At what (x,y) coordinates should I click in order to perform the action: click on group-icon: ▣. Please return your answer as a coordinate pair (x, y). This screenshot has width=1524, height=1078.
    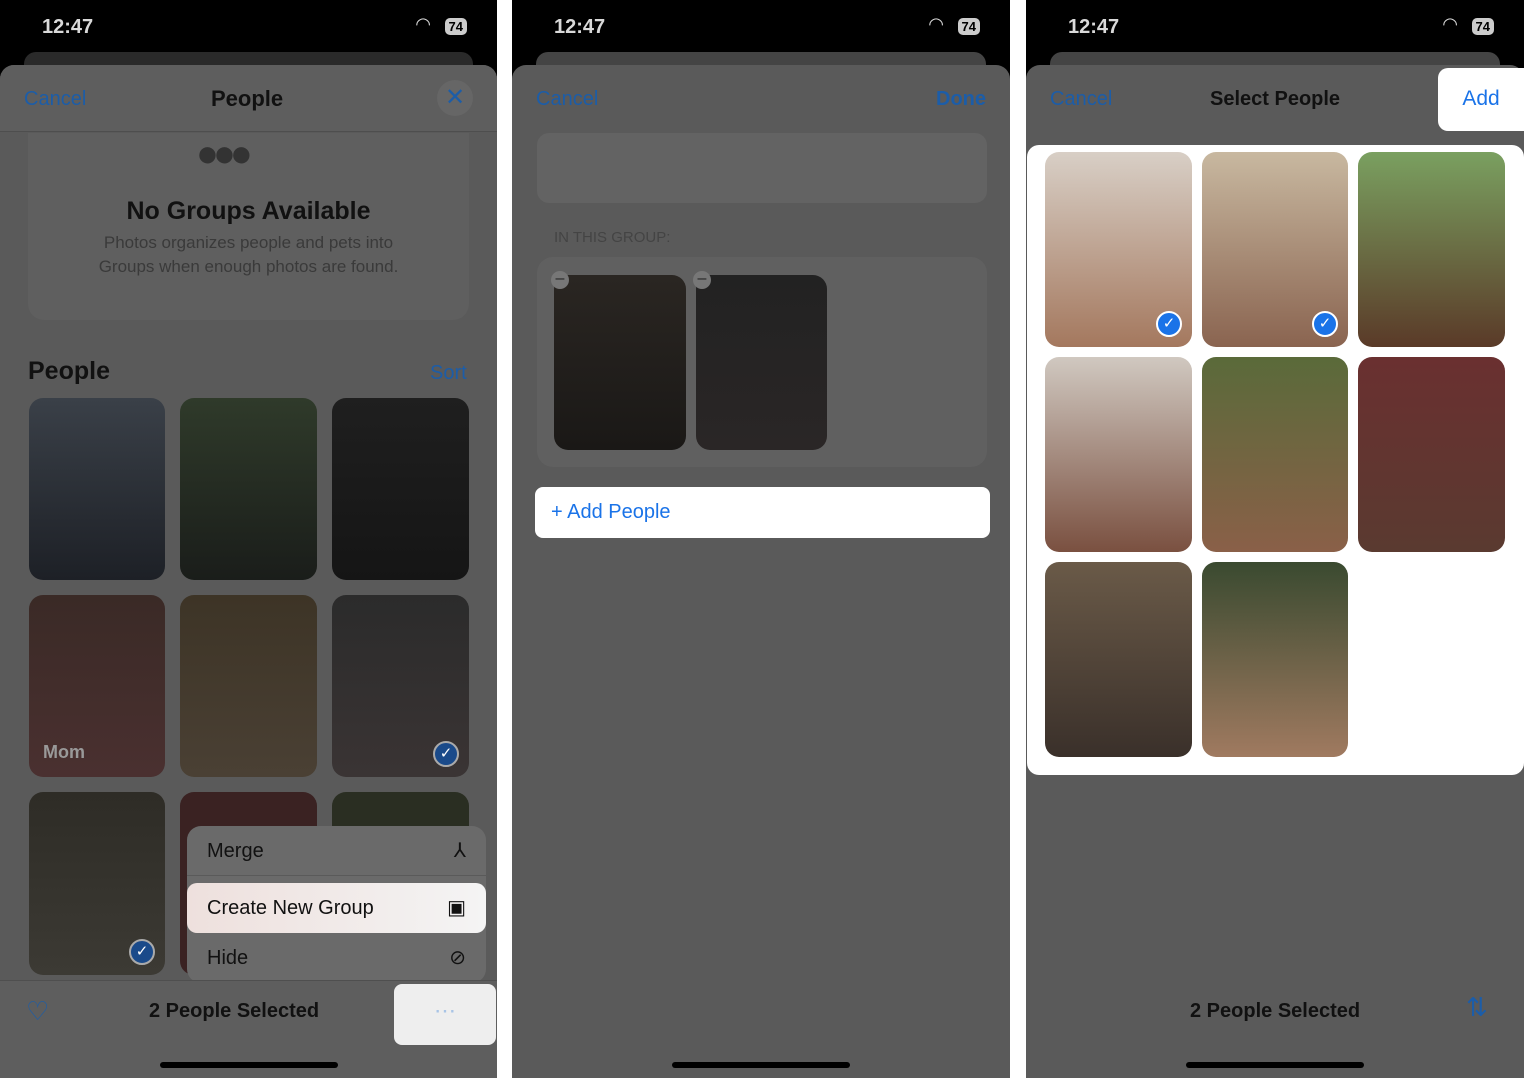
    Looking at the image, I should click on (456, 908).